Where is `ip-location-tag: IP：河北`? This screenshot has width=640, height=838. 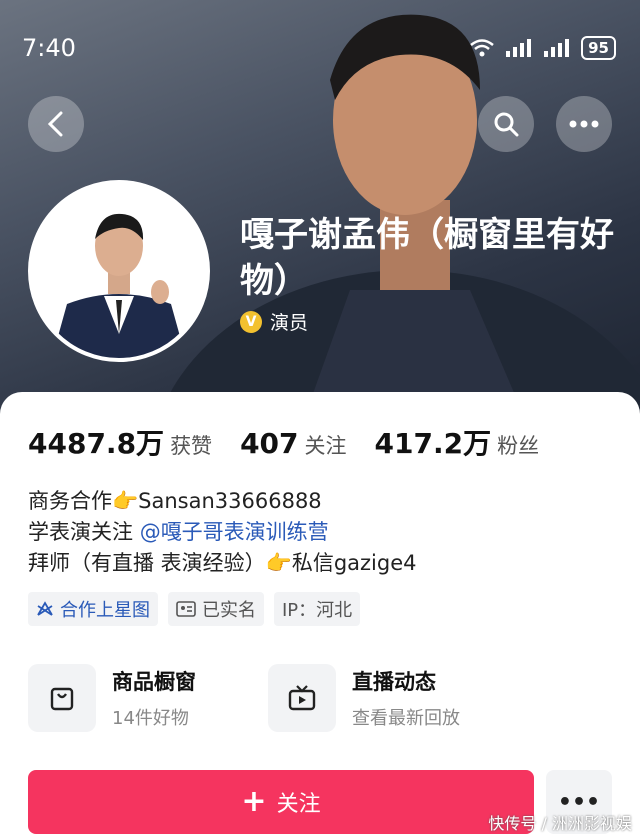
ip-location-tag: IP：河北 is located at coordinates (317, 609).